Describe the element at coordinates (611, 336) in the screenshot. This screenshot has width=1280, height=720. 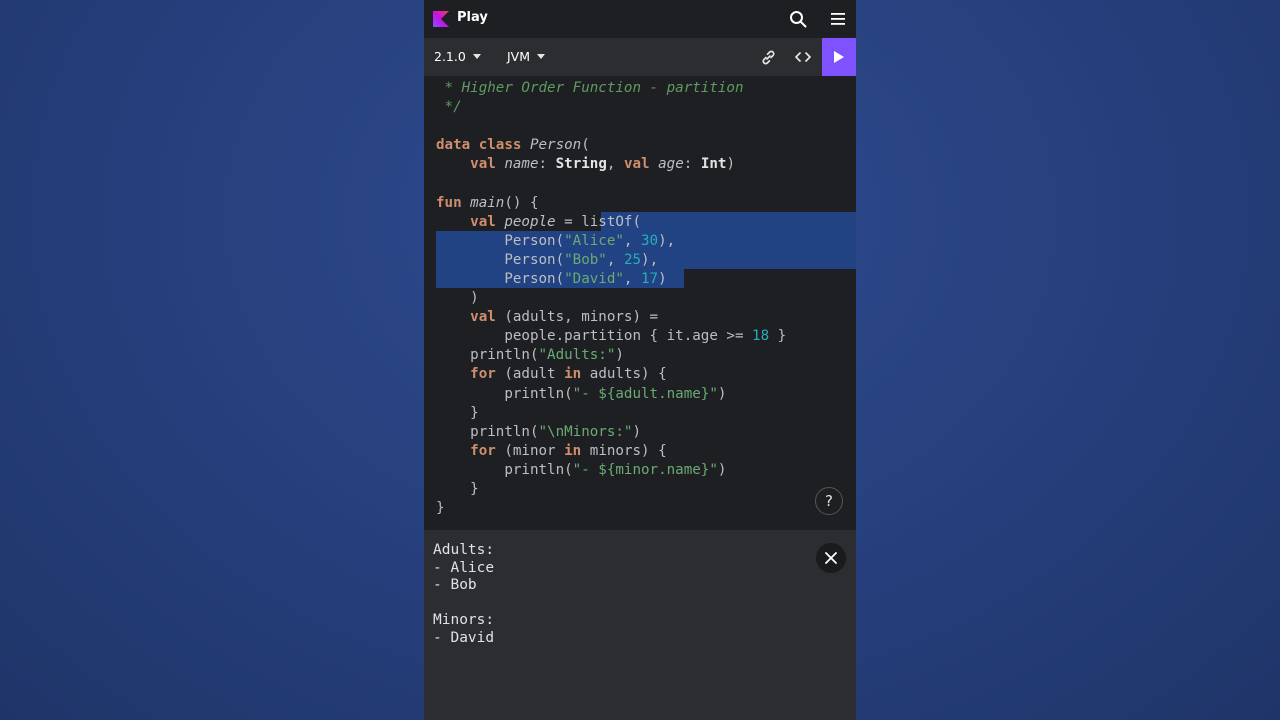
I see `code-line: people.partition { it.age >= 18 }` at that location.